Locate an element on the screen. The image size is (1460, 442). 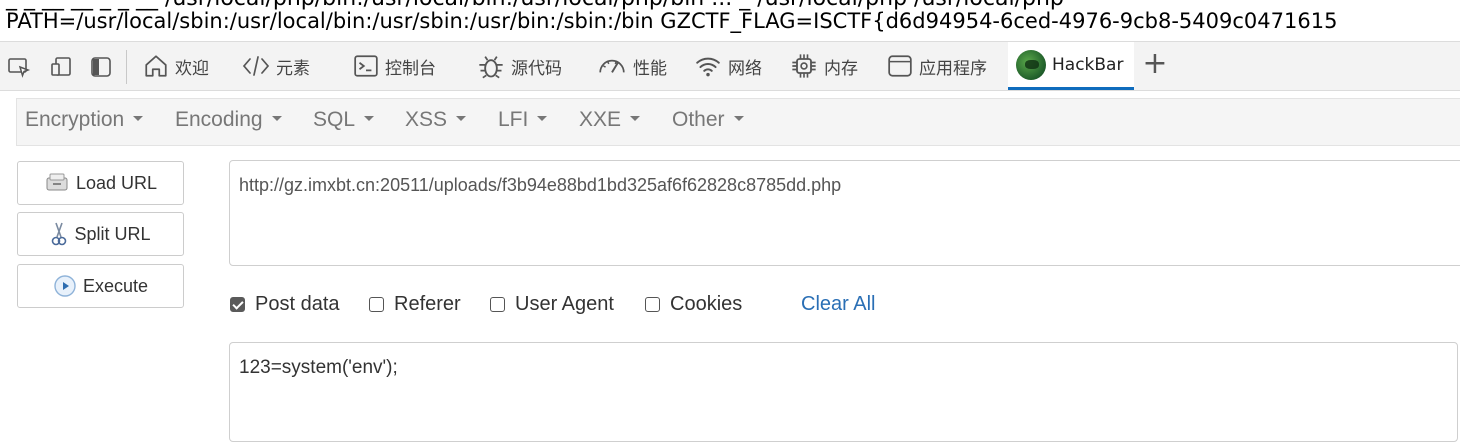
scissors-icon is located at coordinates (59, 234).